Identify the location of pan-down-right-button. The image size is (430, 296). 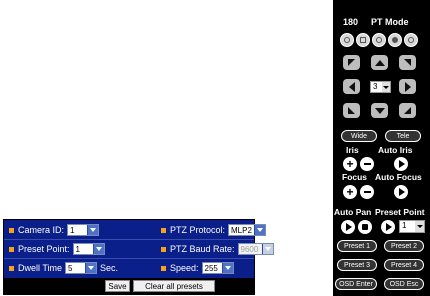
(407, 110).